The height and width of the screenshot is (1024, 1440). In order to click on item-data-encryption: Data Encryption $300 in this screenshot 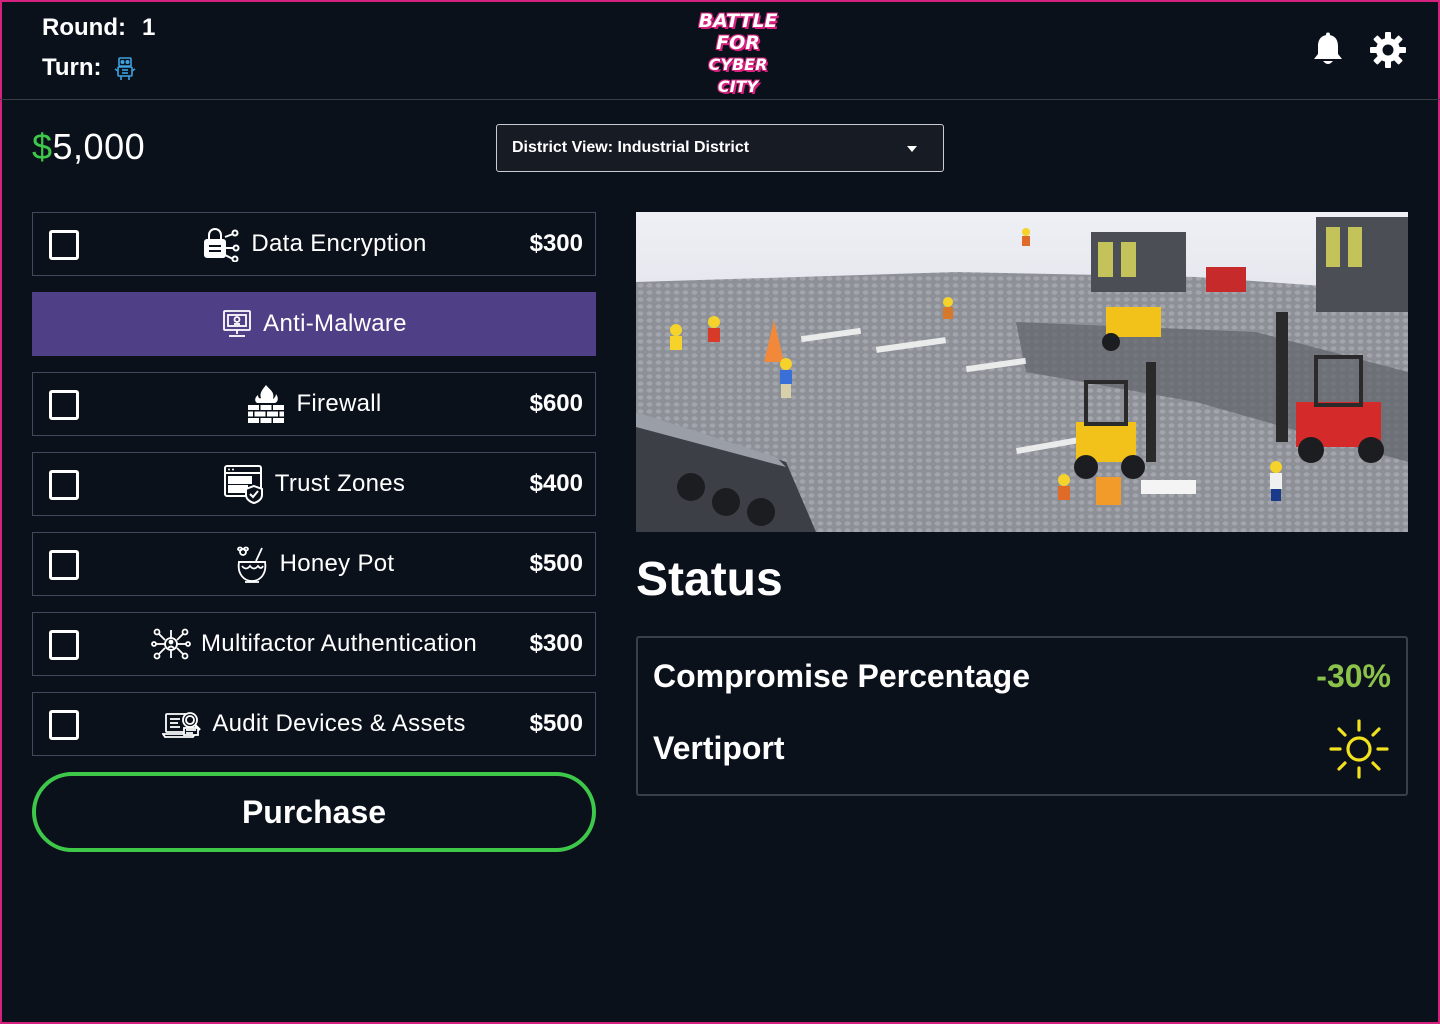, I will do `click(314, 244)`.